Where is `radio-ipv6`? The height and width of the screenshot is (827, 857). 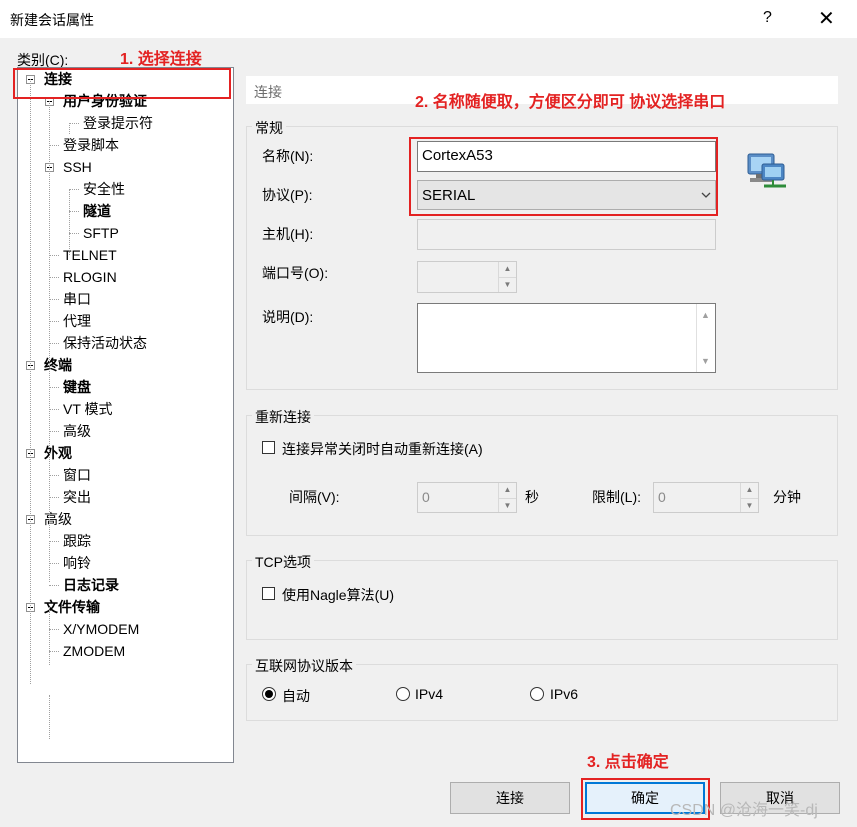 radio-ipv6 is located at coordinates (537, 694).